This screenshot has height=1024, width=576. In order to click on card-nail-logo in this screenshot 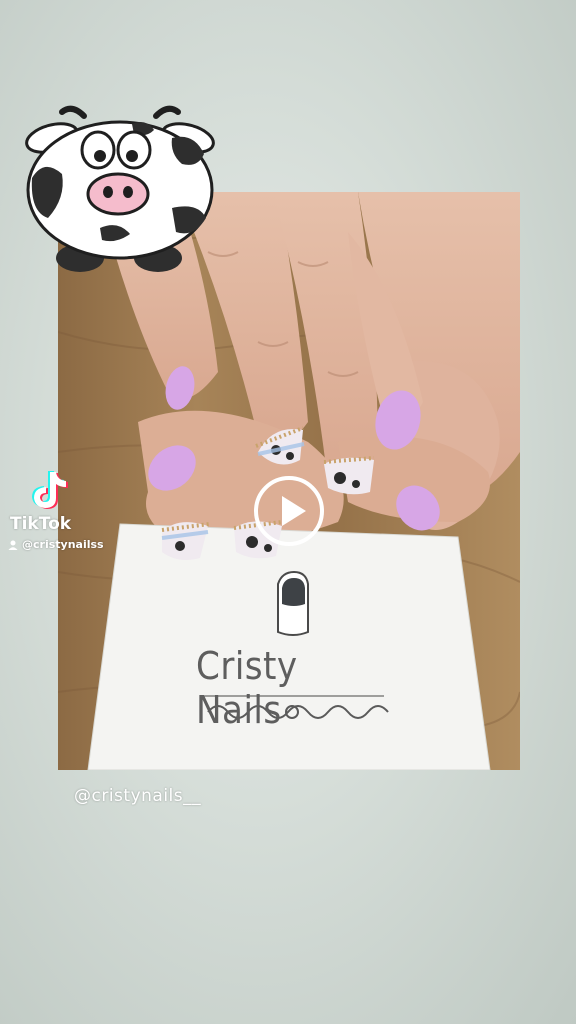, I will do `click(293, 603)`.